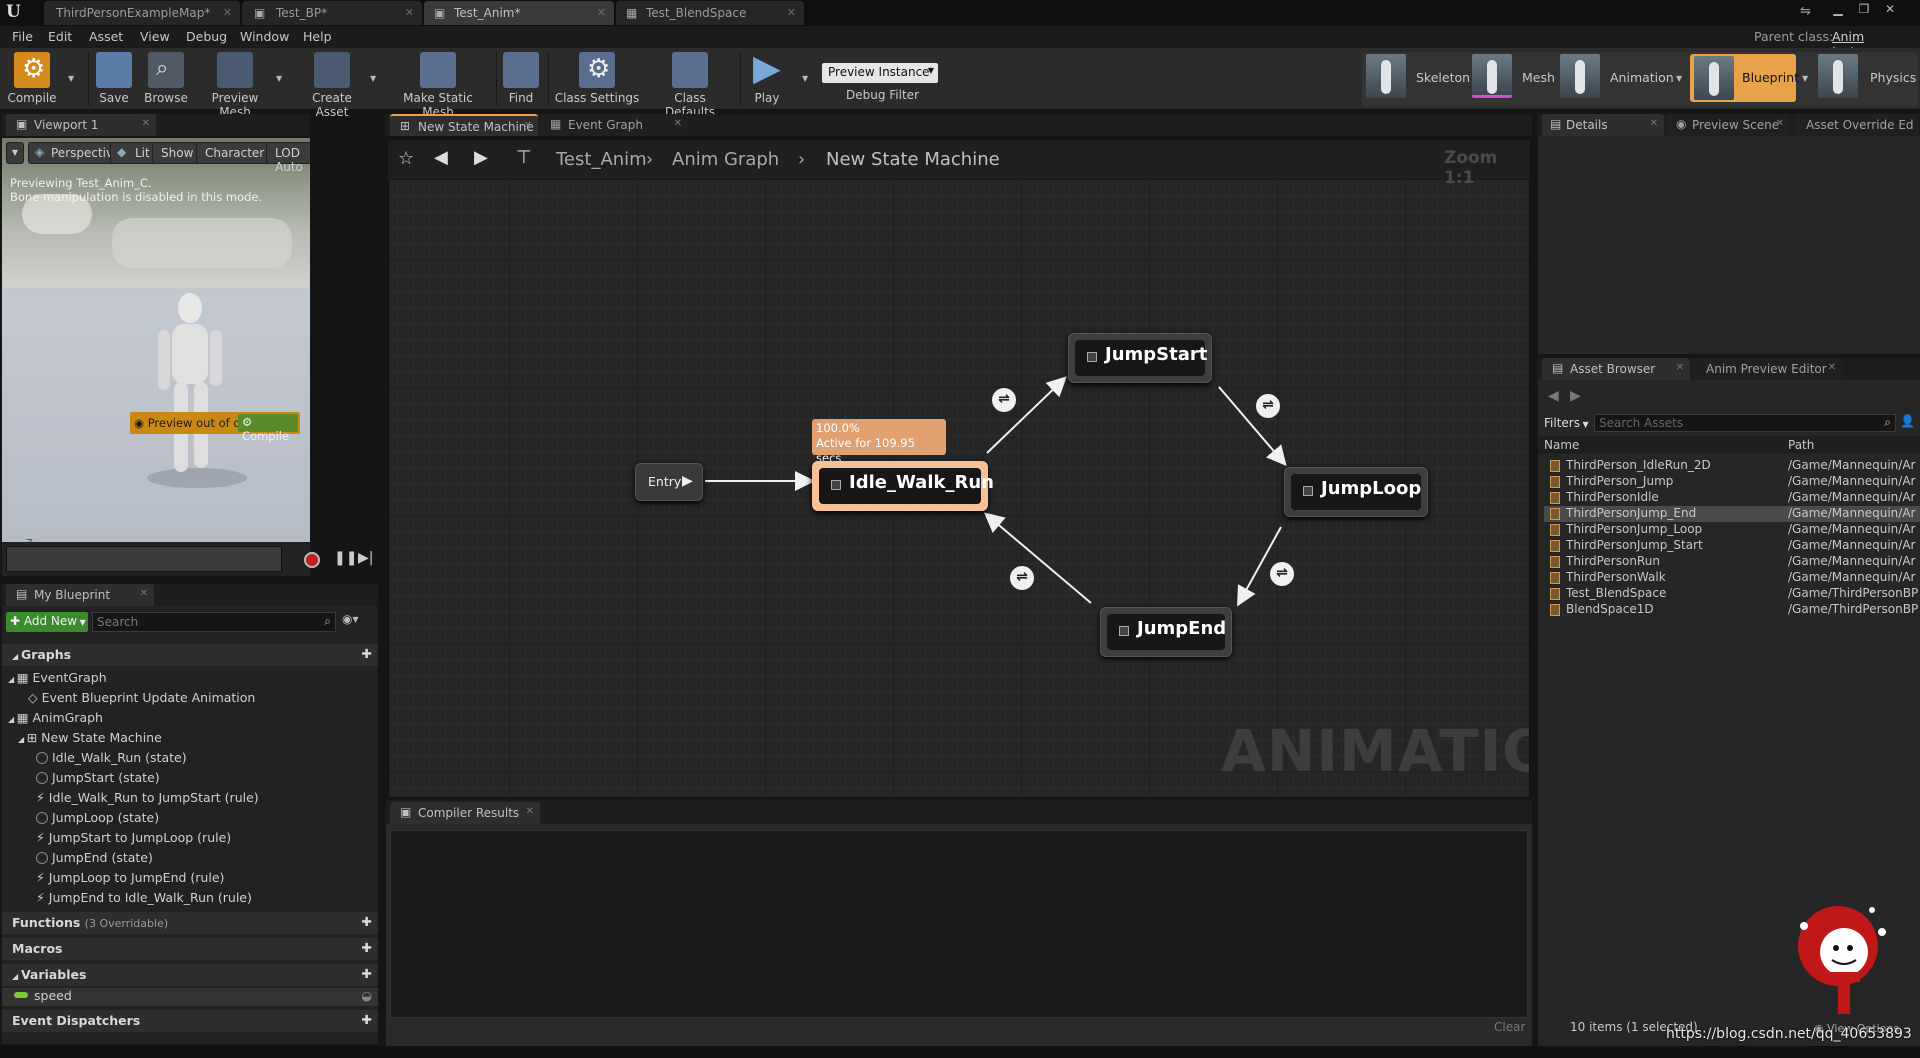 This screenshot has width=1920, height=1058. I want to click on forward-arrow-icon: ▶, so click(1575, 396).